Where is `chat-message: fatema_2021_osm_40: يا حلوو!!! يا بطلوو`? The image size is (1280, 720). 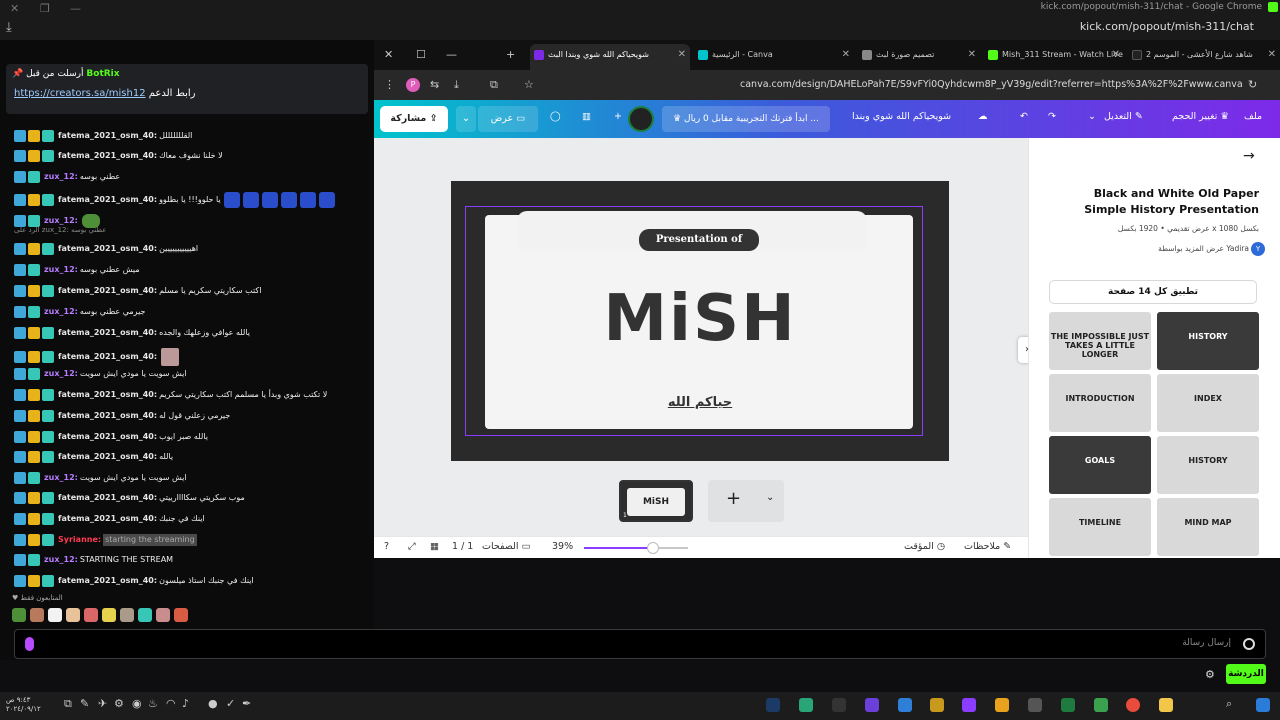 chat-message: fatema_2021_osm_40: يا حلوو!!! يا بطلوو is located at coordinates (174, 200).